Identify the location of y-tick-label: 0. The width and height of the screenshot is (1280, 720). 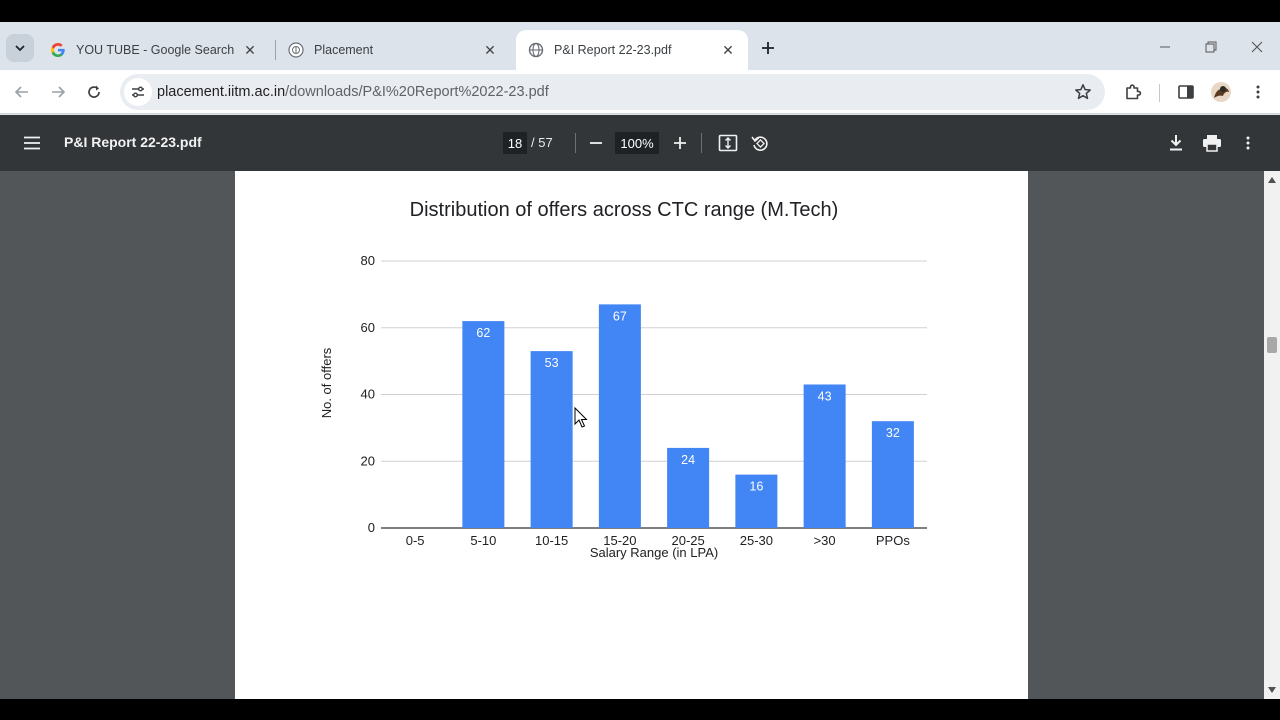
(371, 527).